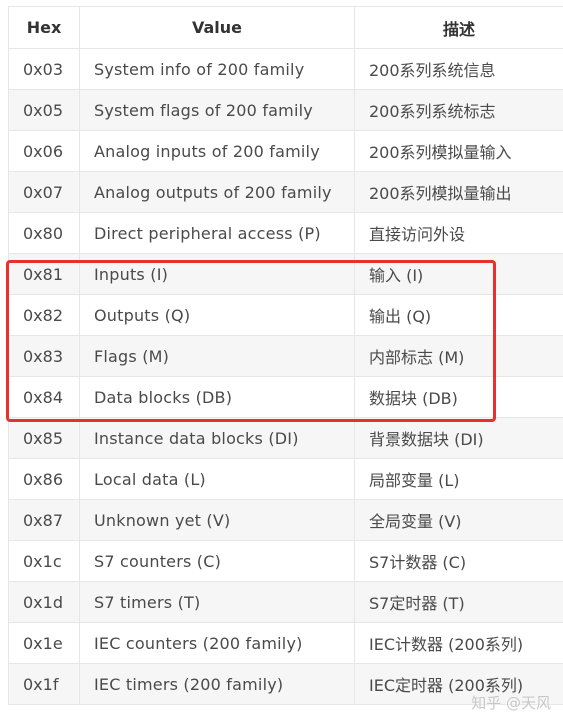 The width and height of the screenshot is (563, 722). What do you see at coordinates (217, 438) in the screenshot?
I see `value-cell: Instance data blocks (DI)` at bounding box center [217, 438].